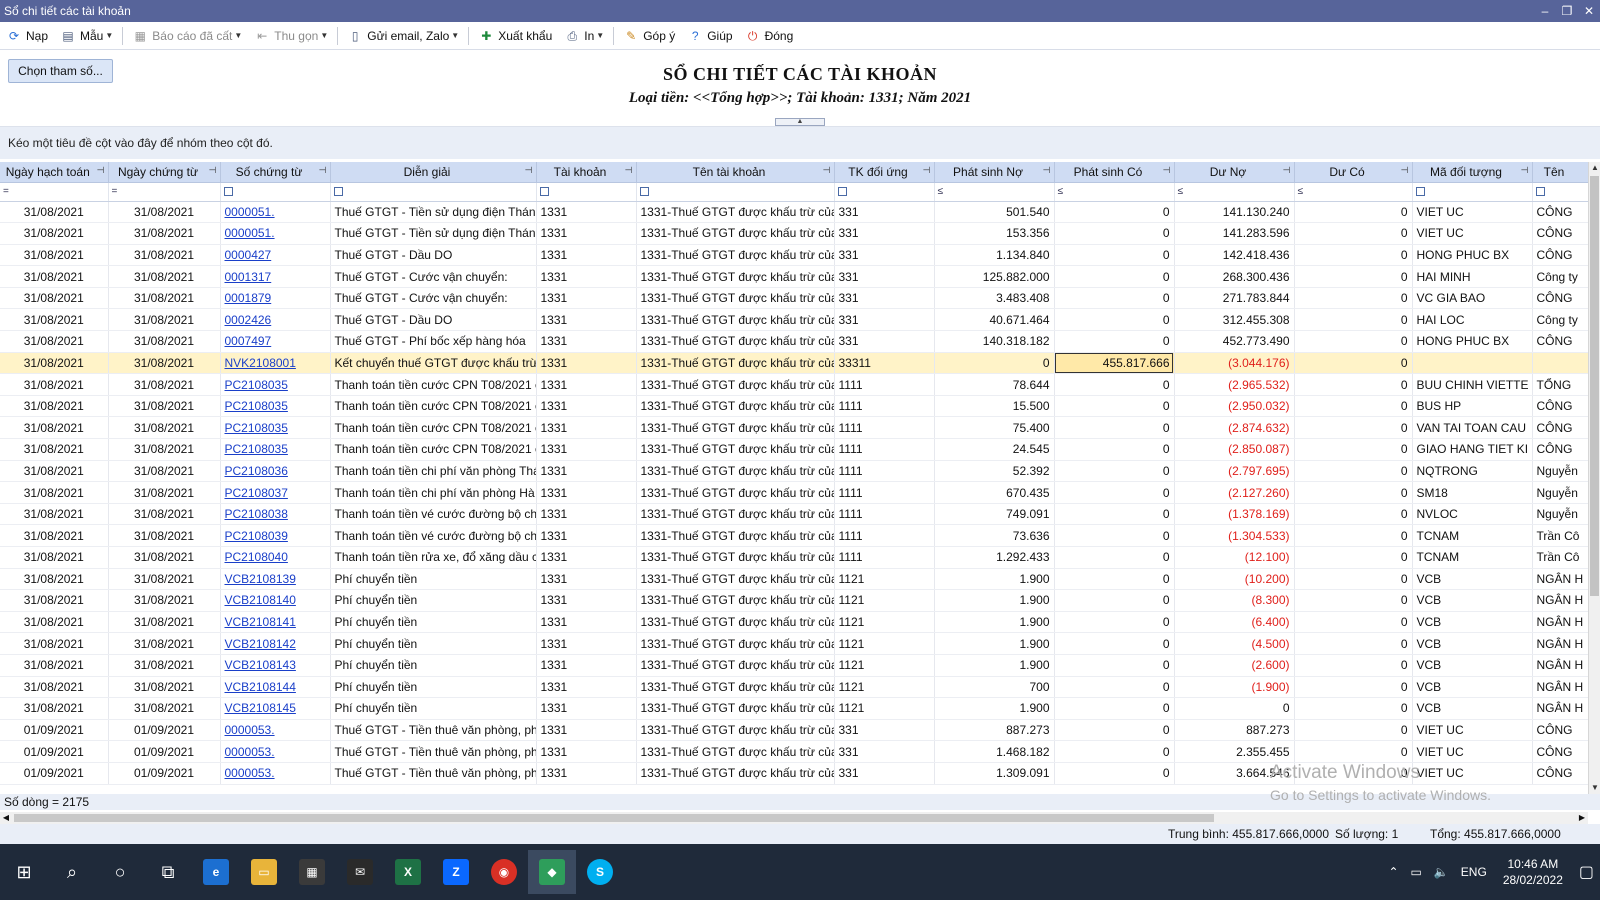 The height and width of the screenshot is (900, 1600). What do you see at coordinates (275, 665) in the screenshot?
I see `voucher-link: VCB2108143` at bounding box center [275, 665].